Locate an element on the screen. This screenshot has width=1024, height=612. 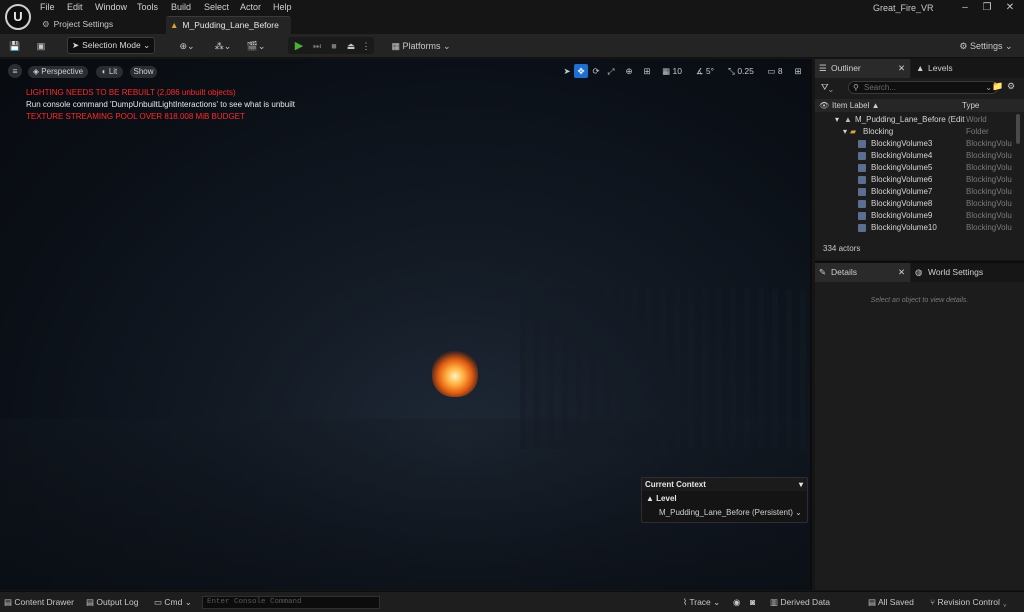
save-status-button: ▤ All Saved is located at coordinates (891, 602).